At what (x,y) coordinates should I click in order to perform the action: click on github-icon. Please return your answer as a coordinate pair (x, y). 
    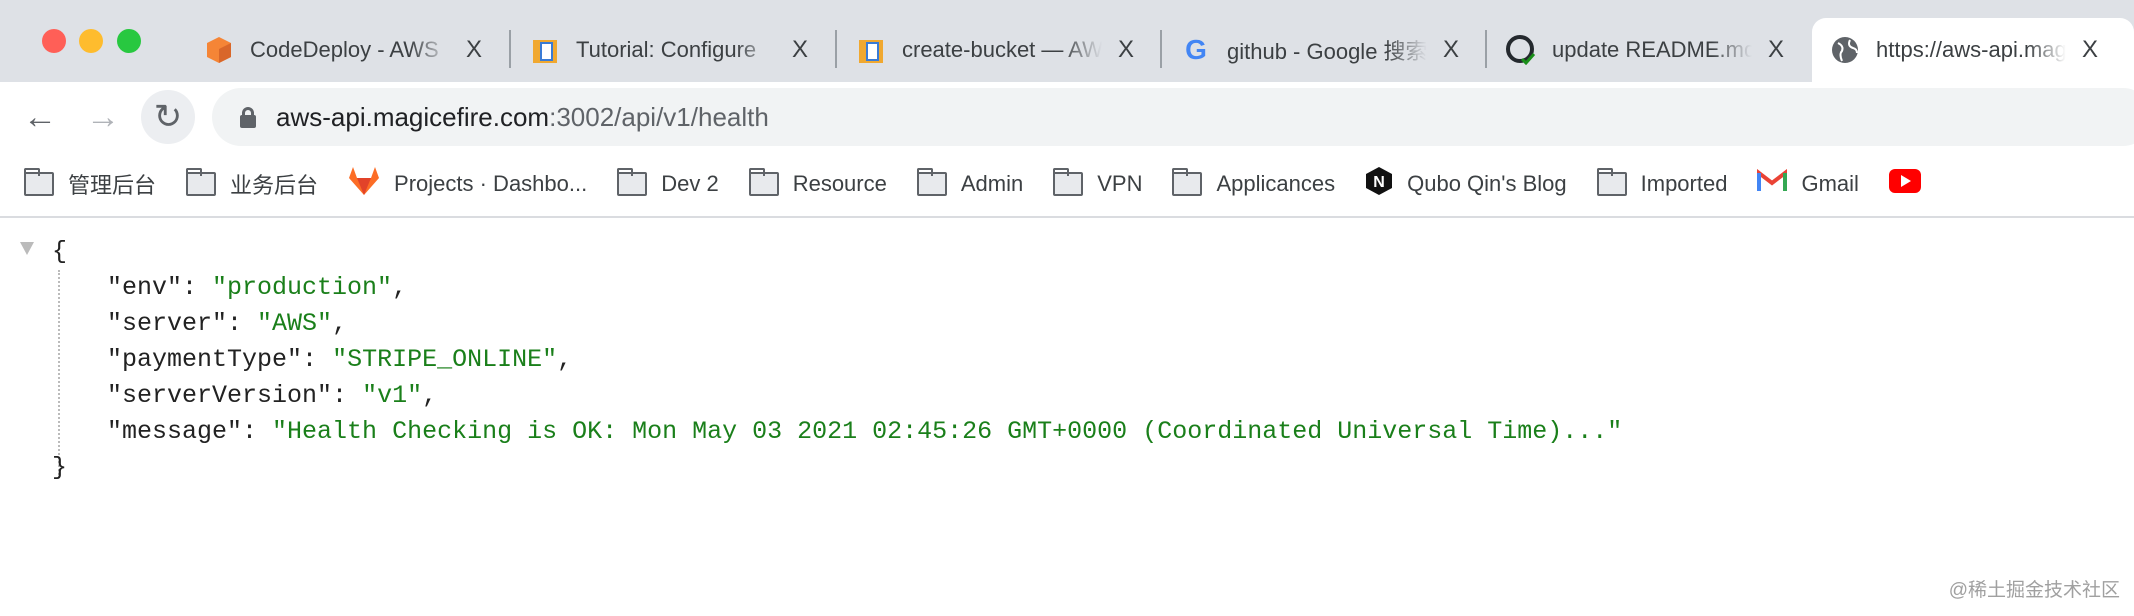
    Looking at the image, I should click on (1521, 50).